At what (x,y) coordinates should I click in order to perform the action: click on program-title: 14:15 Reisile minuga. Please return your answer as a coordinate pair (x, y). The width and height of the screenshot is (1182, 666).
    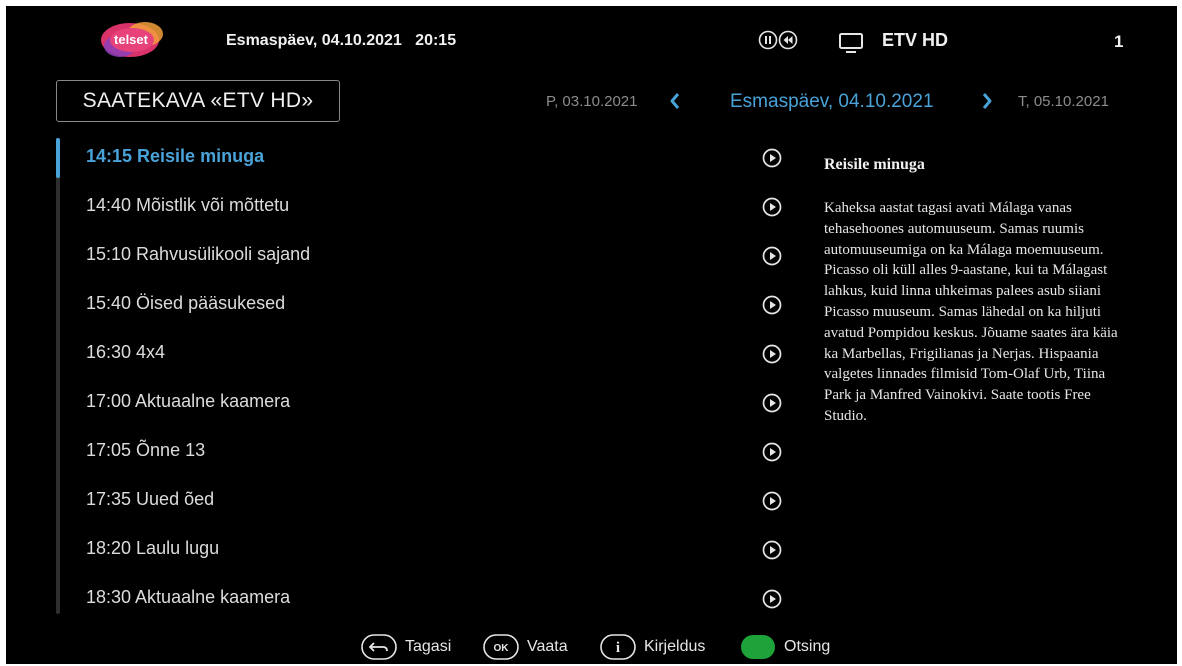
    Looking at the image, I should click on (175, 156).